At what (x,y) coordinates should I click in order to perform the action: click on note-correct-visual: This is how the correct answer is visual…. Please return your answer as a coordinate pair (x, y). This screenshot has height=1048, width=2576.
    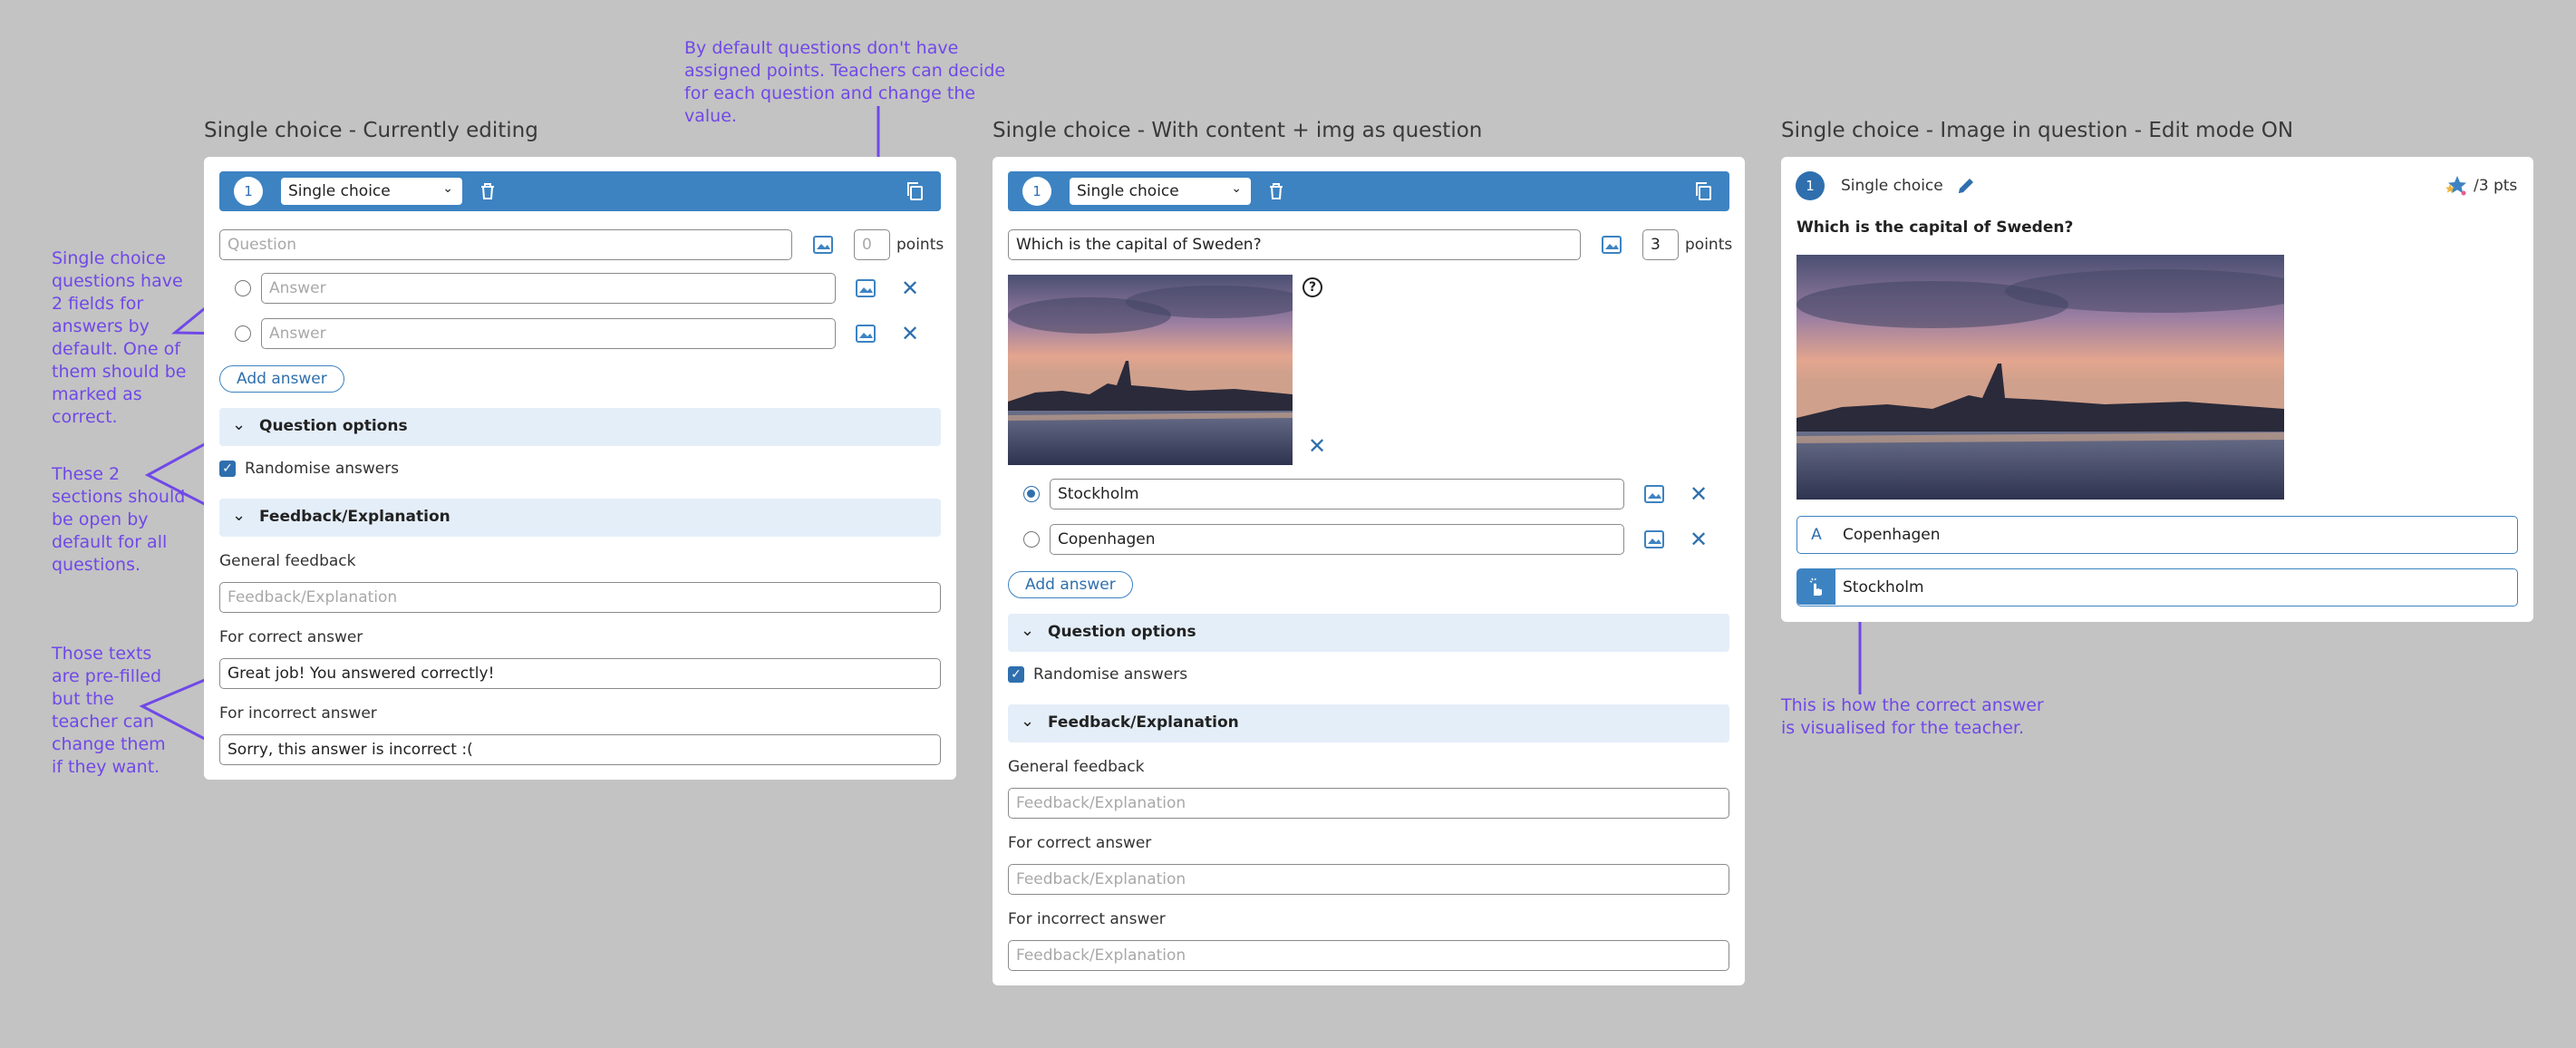
    Looking at the image, I should click on (1912, 716).